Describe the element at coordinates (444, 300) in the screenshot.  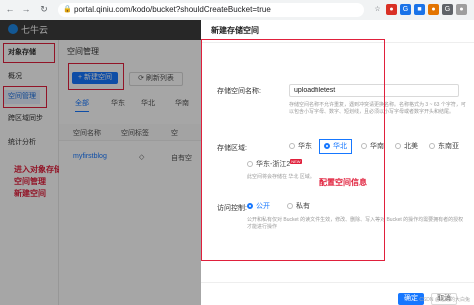
I see `watermark: CSDN @逃跑的大白兔` at that location.